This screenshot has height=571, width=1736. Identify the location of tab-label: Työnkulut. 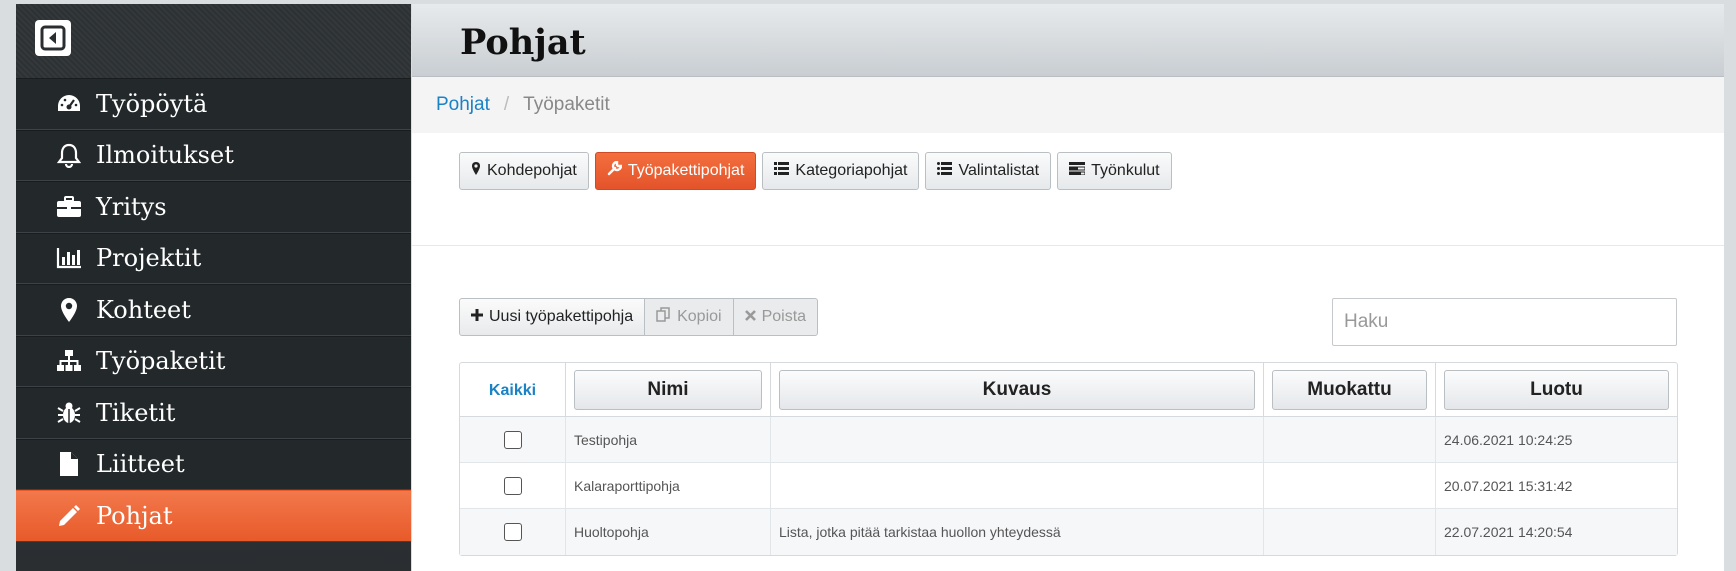
(1125, 170).